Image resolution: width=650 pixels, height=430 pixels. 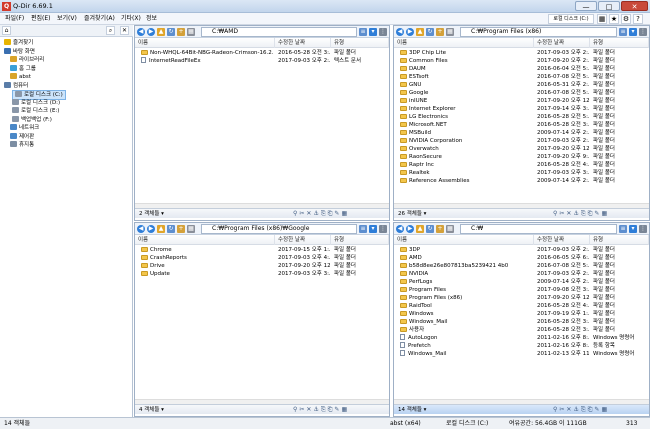 What do you see at coordinates (614, 19) in the screenshot?
I see `favorites-icon: ★` at bounding box center [614, 19].